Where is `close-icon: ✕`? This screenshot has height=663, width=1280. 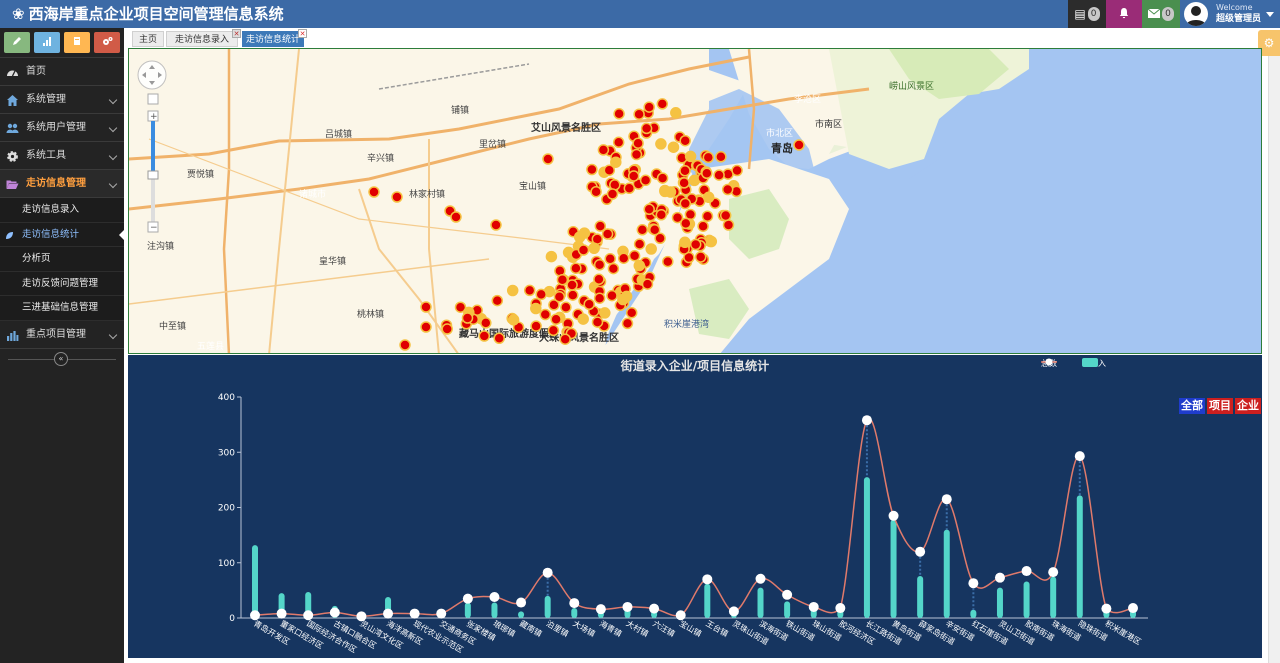
close-icon: ✕ is located at coordinates (302, 33).